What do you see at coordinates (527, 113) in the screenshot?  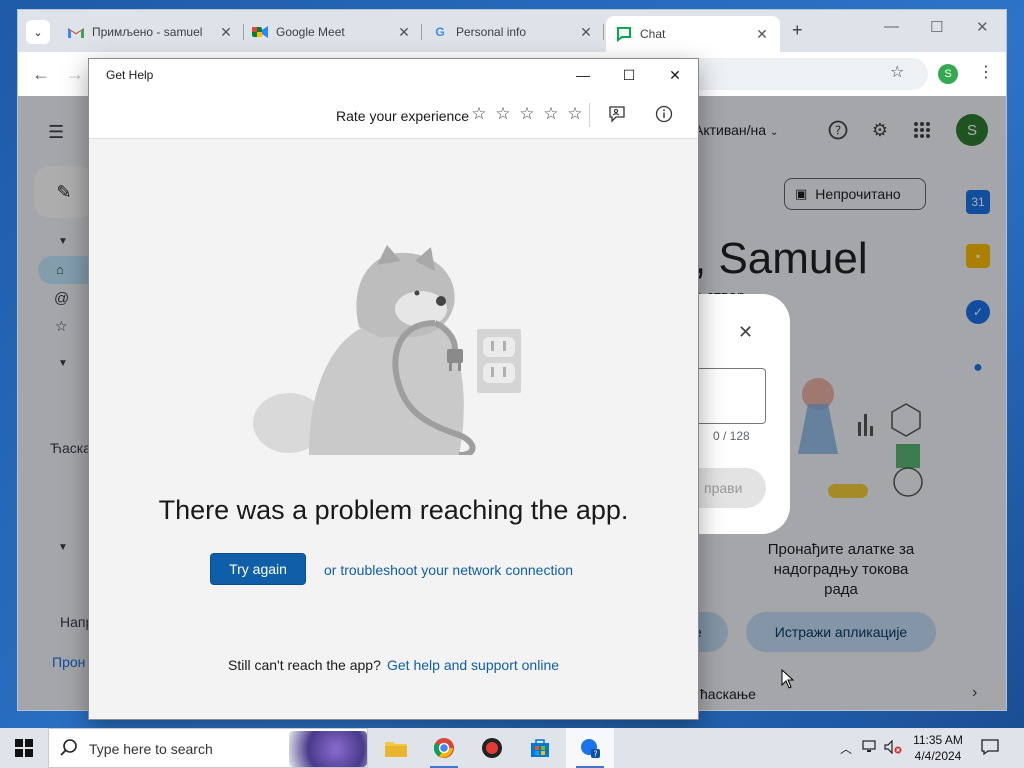 I see `star-3-icon: ☆` at bounding box center [527, 113].